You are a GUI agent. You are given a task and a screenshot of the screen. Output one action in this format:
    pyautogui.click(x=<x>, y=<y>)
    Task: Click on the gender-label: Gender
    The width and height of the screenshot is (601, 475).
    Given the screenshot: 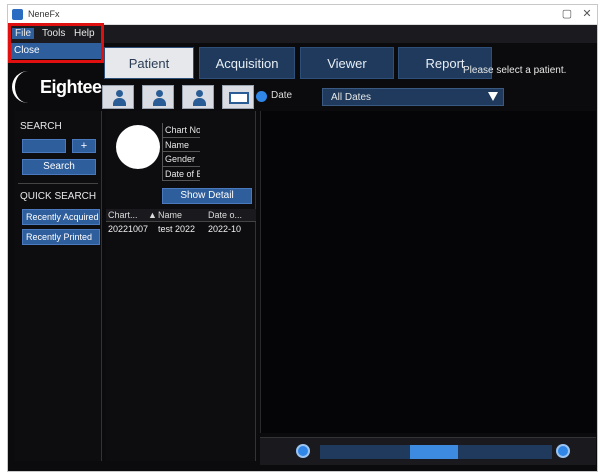 What is the action you would take?
    pyautogui.click(x=181, y=159)
    